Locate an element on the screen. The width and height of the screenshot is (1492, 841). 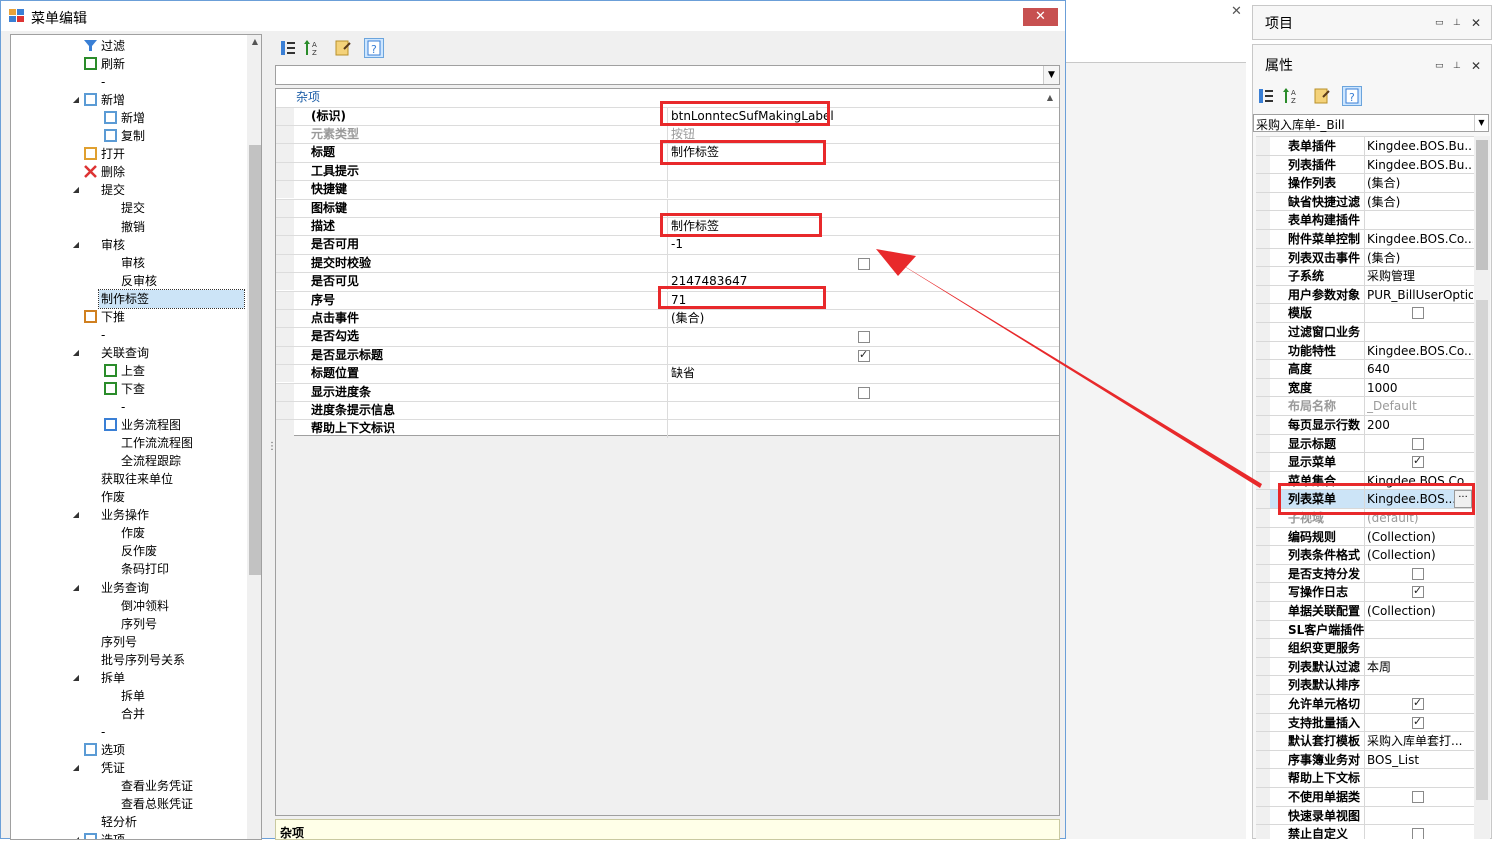
background-close-icon: ✕ is located at coordinates (1236, 11).